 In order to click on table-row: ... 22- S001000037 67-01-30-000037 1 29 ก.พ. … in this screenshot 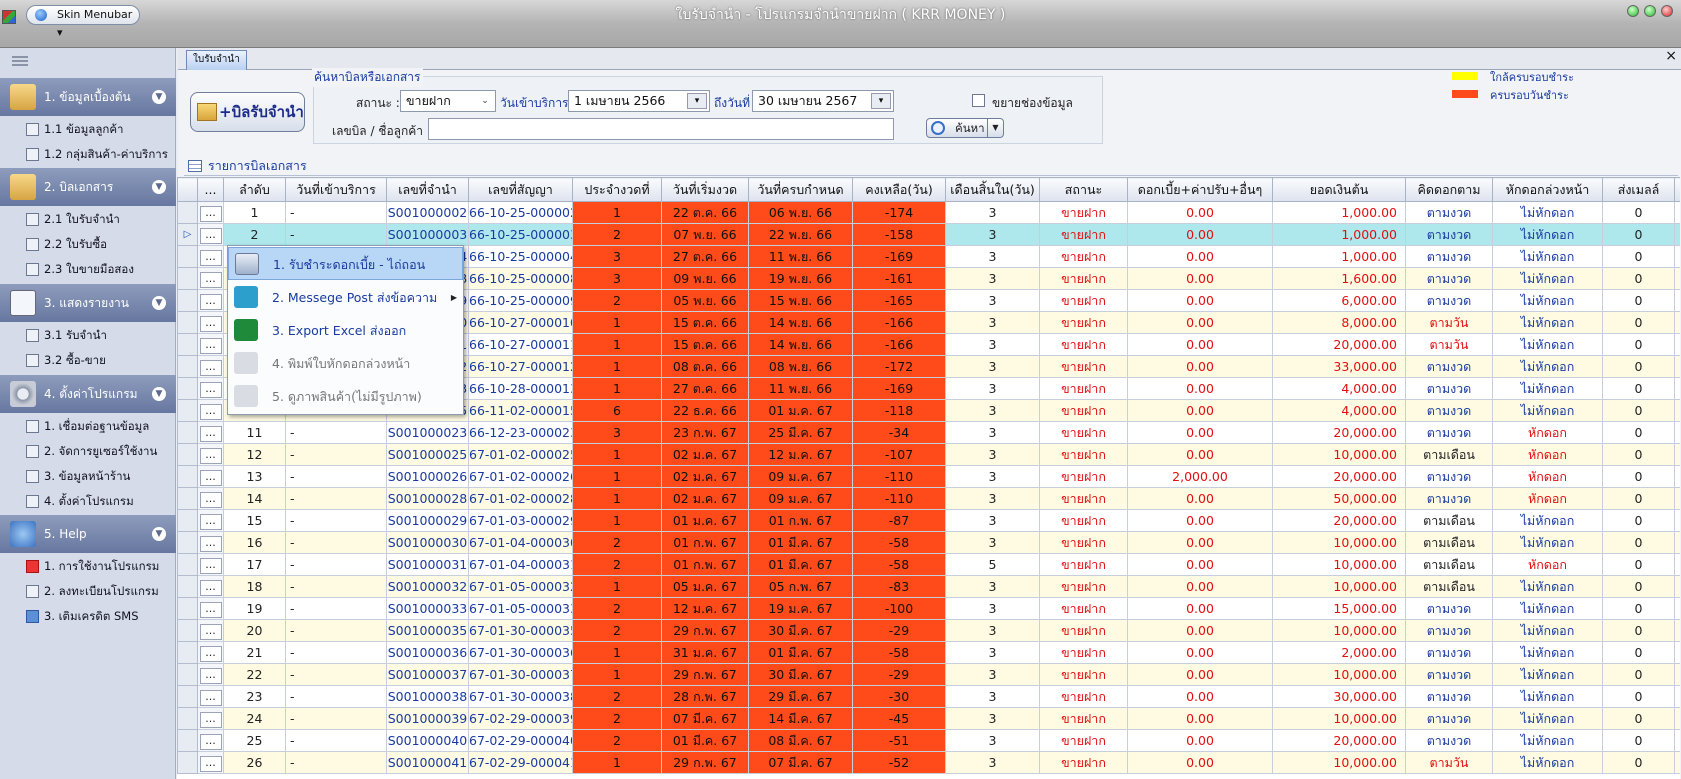, I will do `click(928, 674)`.